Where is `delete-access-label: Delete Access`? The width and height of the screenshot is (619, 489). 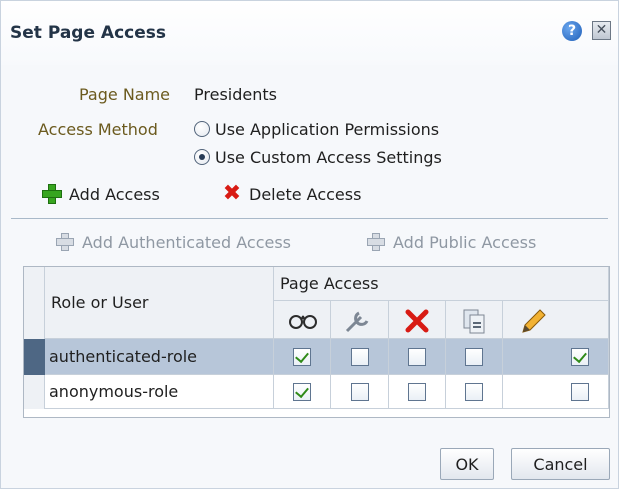 delete-access-label: Delete Access is located at coordinates (305, 194).